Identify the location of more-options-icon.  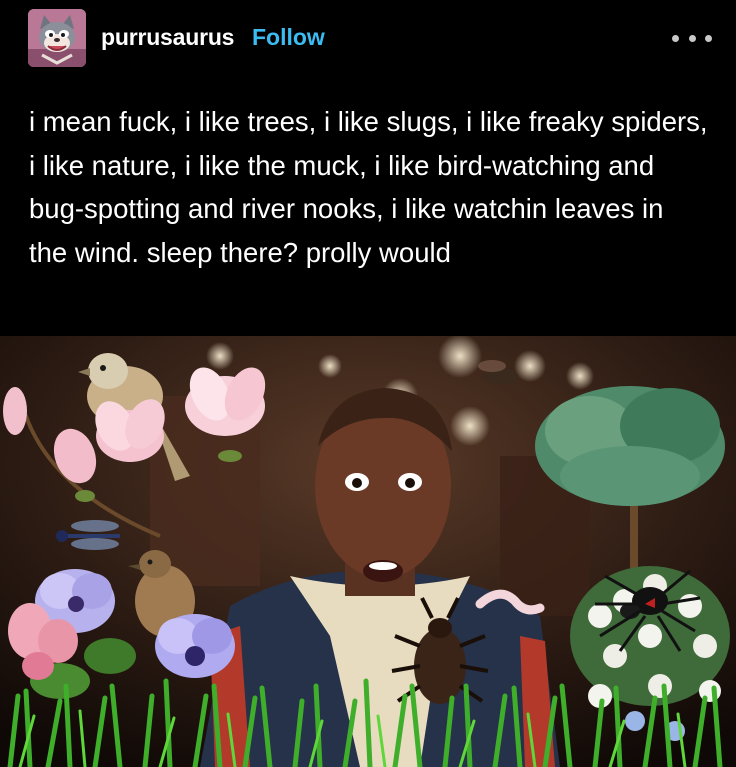
(692, 38).